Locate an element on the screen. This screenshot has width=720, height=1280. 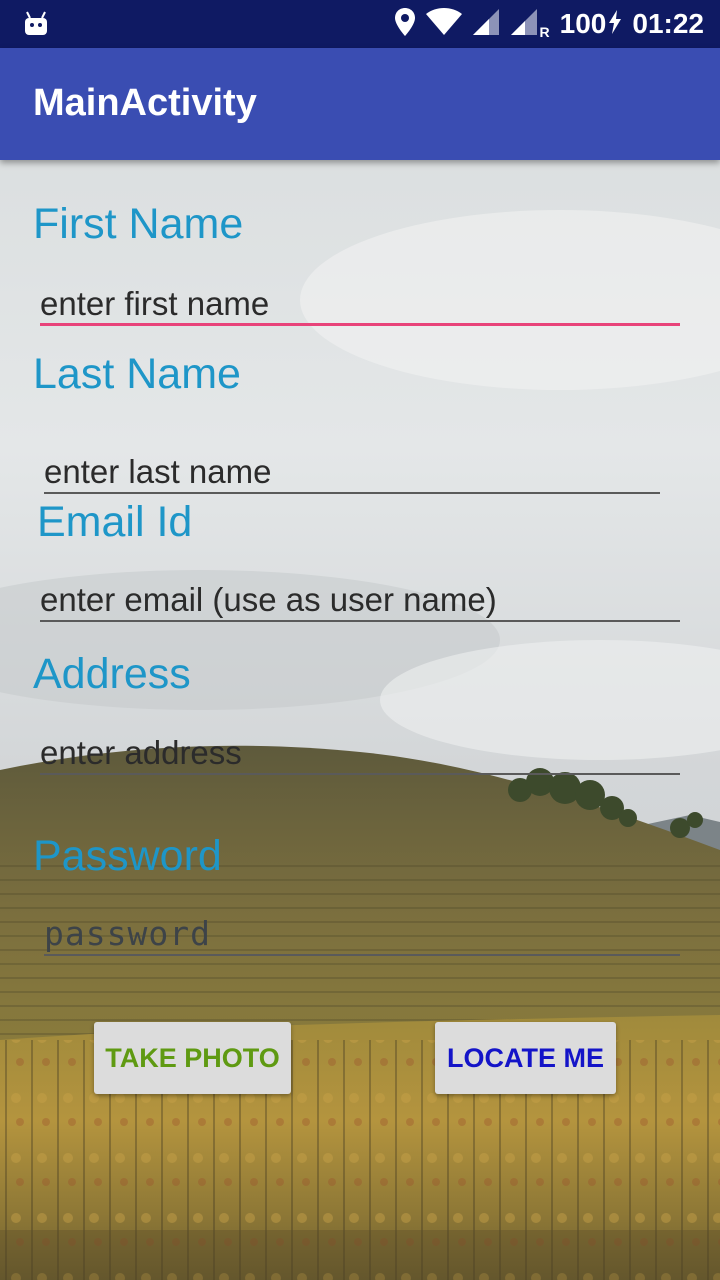
address-label: Address is located at coordinates (112, 674).